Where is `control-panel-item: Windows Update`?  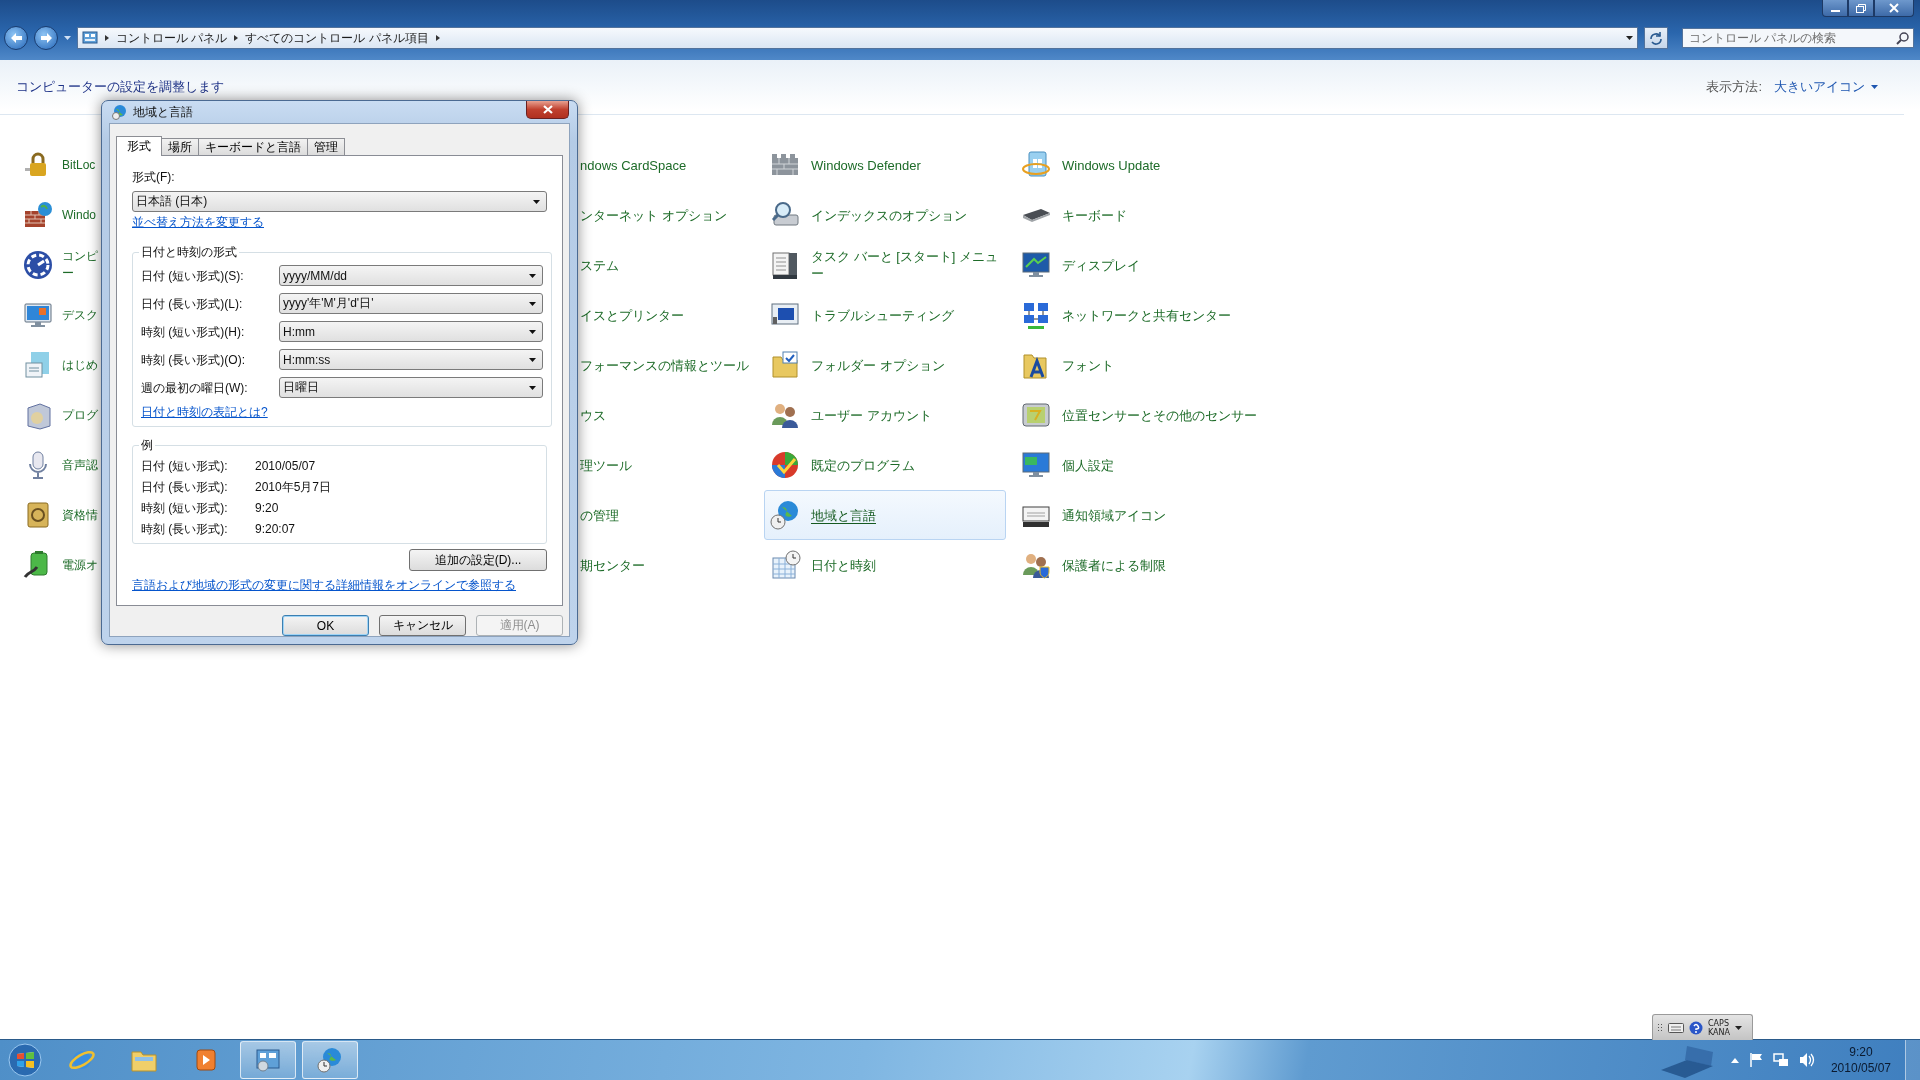
control-panel-item: Windows Update is located at coordinates (1136, 165).